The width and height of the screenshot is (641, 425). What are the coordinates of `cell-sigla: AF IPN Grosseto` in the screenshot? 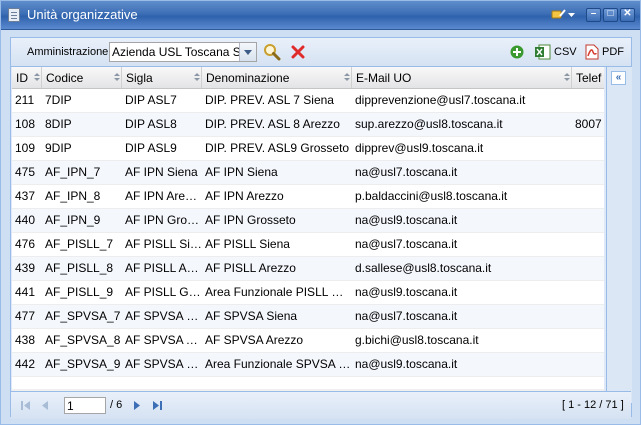 It's located at (163, 220).